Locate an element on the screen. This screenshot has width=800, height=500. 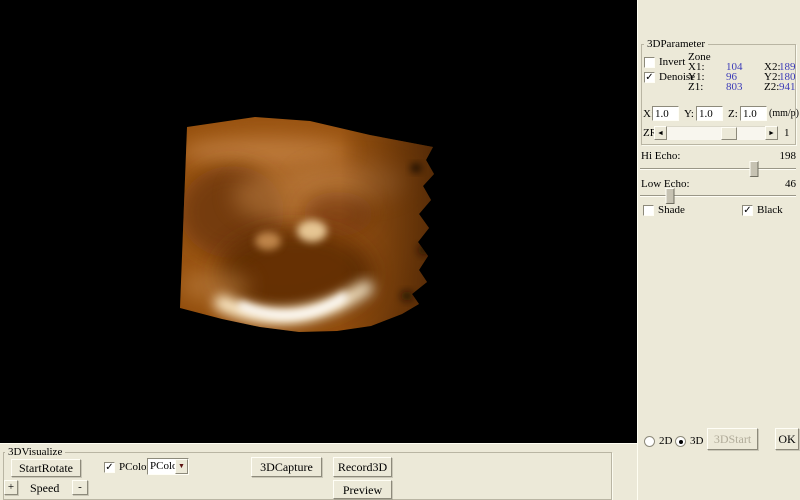
shade-checkbox is located at coordinates (648, 210).